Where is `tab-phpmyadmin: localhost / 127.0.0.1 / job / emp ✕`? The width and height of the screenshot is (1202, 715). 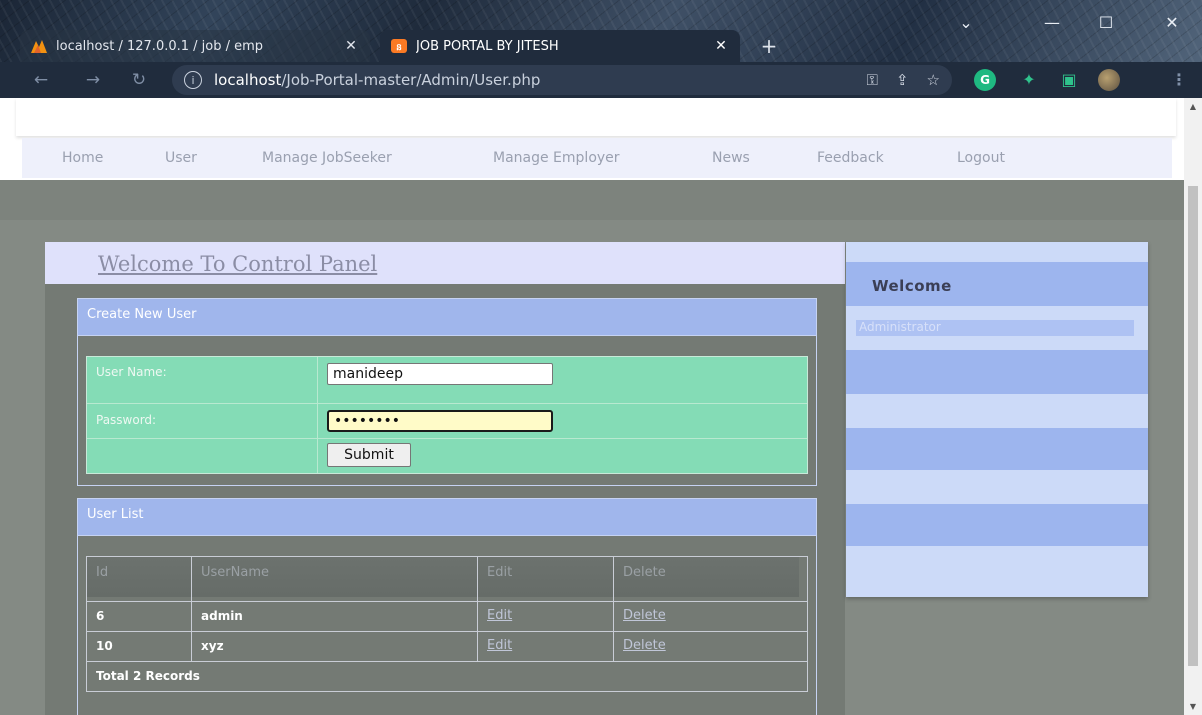
tab-phpmyadmin: localhost / 127.0.0.1 / job / emp ✕ is located at coordinates (195, 46).